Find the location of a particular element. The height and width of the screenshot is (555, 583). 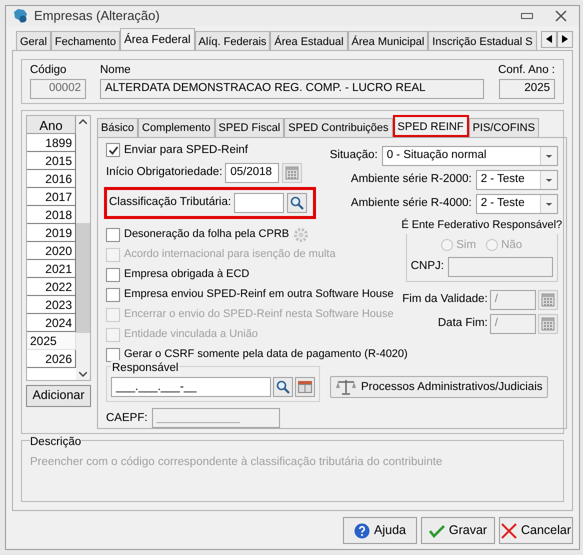

checkbox-label: Empresa obrigada à ECD is located at coordinates (187, 274).